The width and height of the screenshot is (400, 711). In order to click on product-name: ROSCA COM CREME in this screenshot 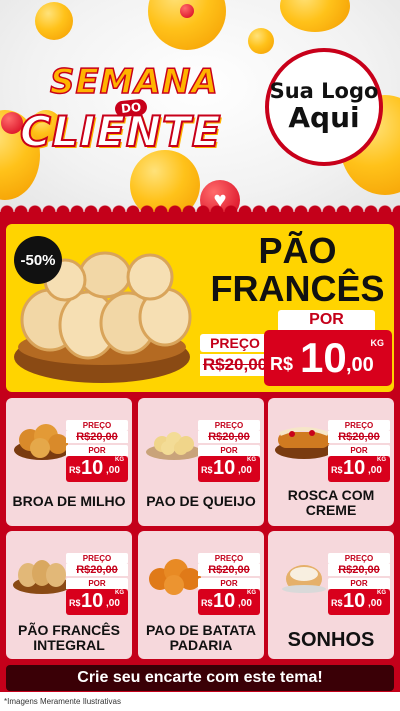, I will do `click(331, 503)`.